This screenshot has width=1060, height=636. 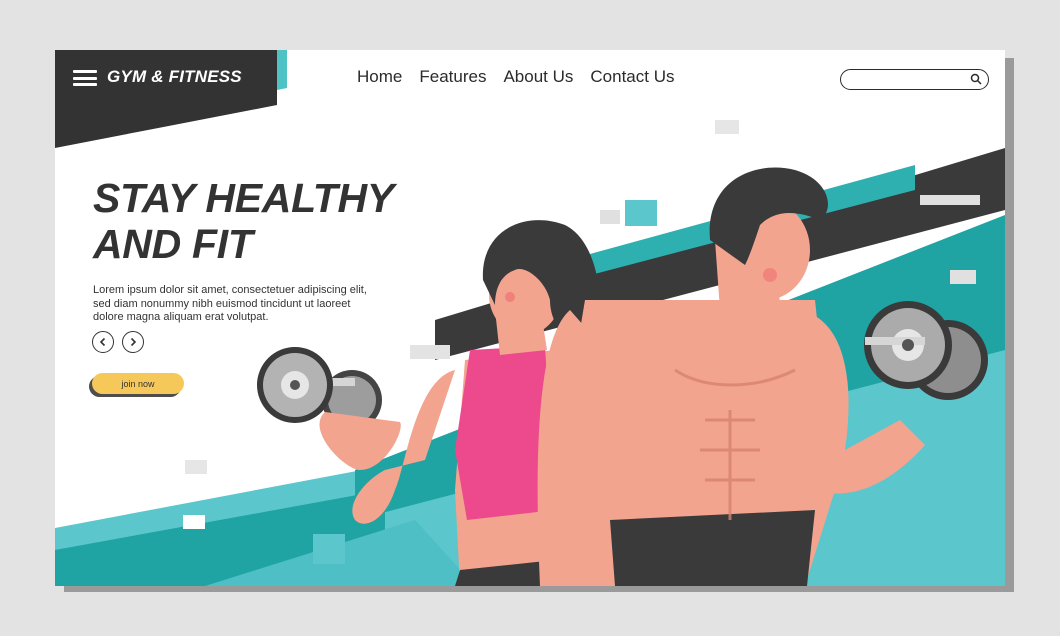 What do you see at coordinates (538, 77) in the screenshot?
I see `nav-about-us: About Us` at bounding box center [538, 77].